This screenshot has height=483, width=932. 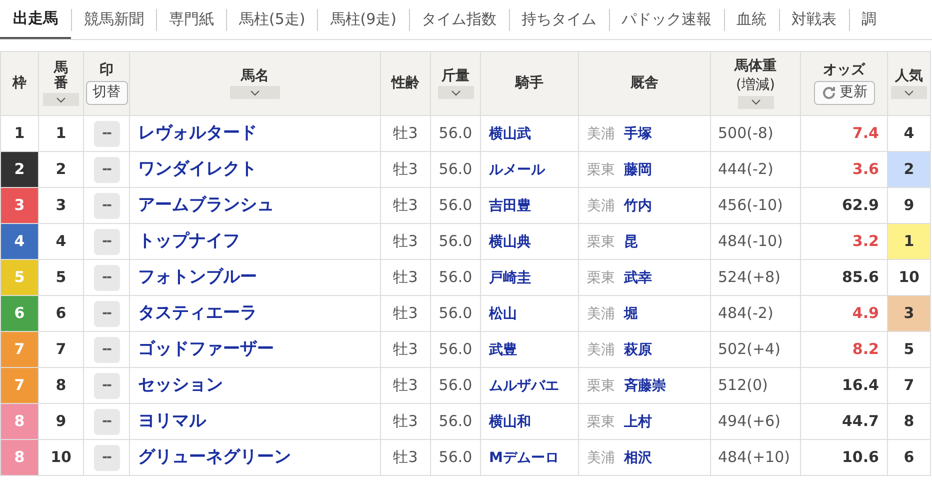 What do you see at coordinates (844, 386) in the screenshot?
I see `odds: 16.4` at bounding box center [844, 386].